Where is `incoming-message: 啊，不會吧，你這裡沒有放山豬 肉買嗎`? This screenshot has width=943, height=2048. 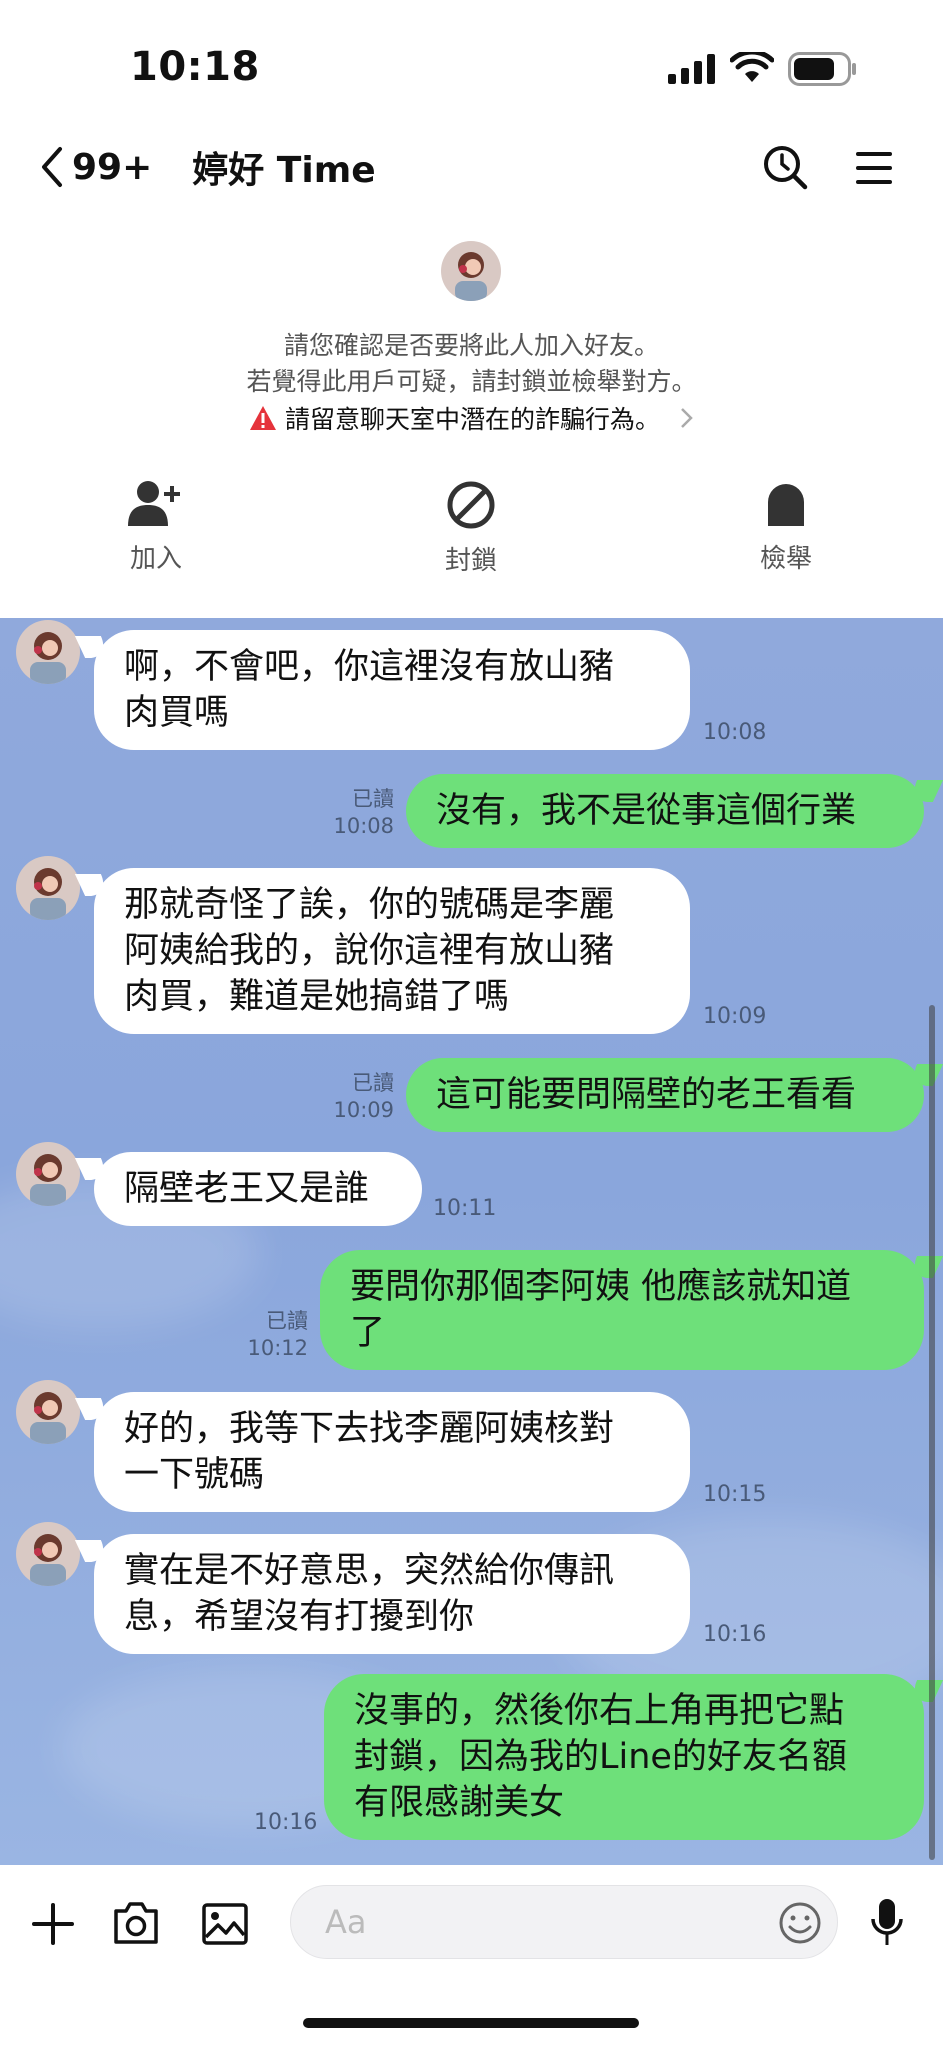
incoming-message: 啊，不會吧，你這裡沒有放山豬 肉買嗎 is located at coordinates (392, 690).